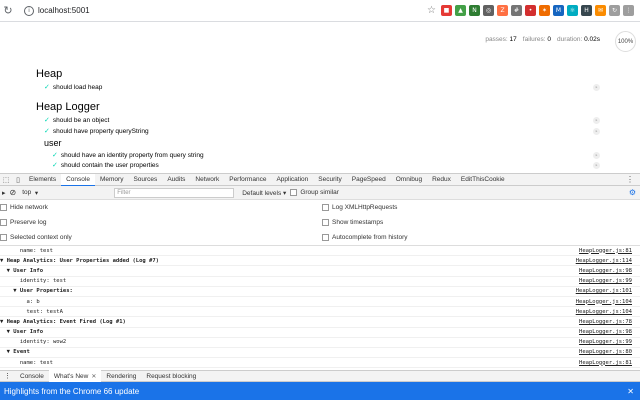 Image resolution: width=640 pixels, height=400 pixels. What do you see at coordinates (264, 193) in the screenshot?
I see `levels-dropdown: Default levels ▾` at bounding box center [264, 193].